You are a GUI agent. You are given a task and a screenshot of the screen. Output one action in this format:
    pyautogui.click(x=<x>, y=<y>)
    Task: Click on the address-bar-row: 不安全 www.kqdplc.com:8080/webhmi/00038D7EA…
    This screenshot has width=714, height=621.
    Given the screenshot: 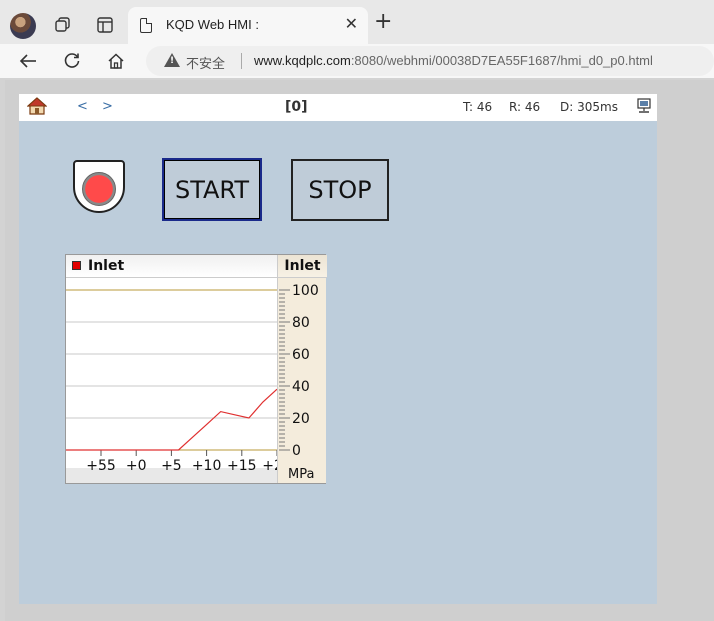 What is the action you would take?
    pyautogui.click(x=357, y=61)
    